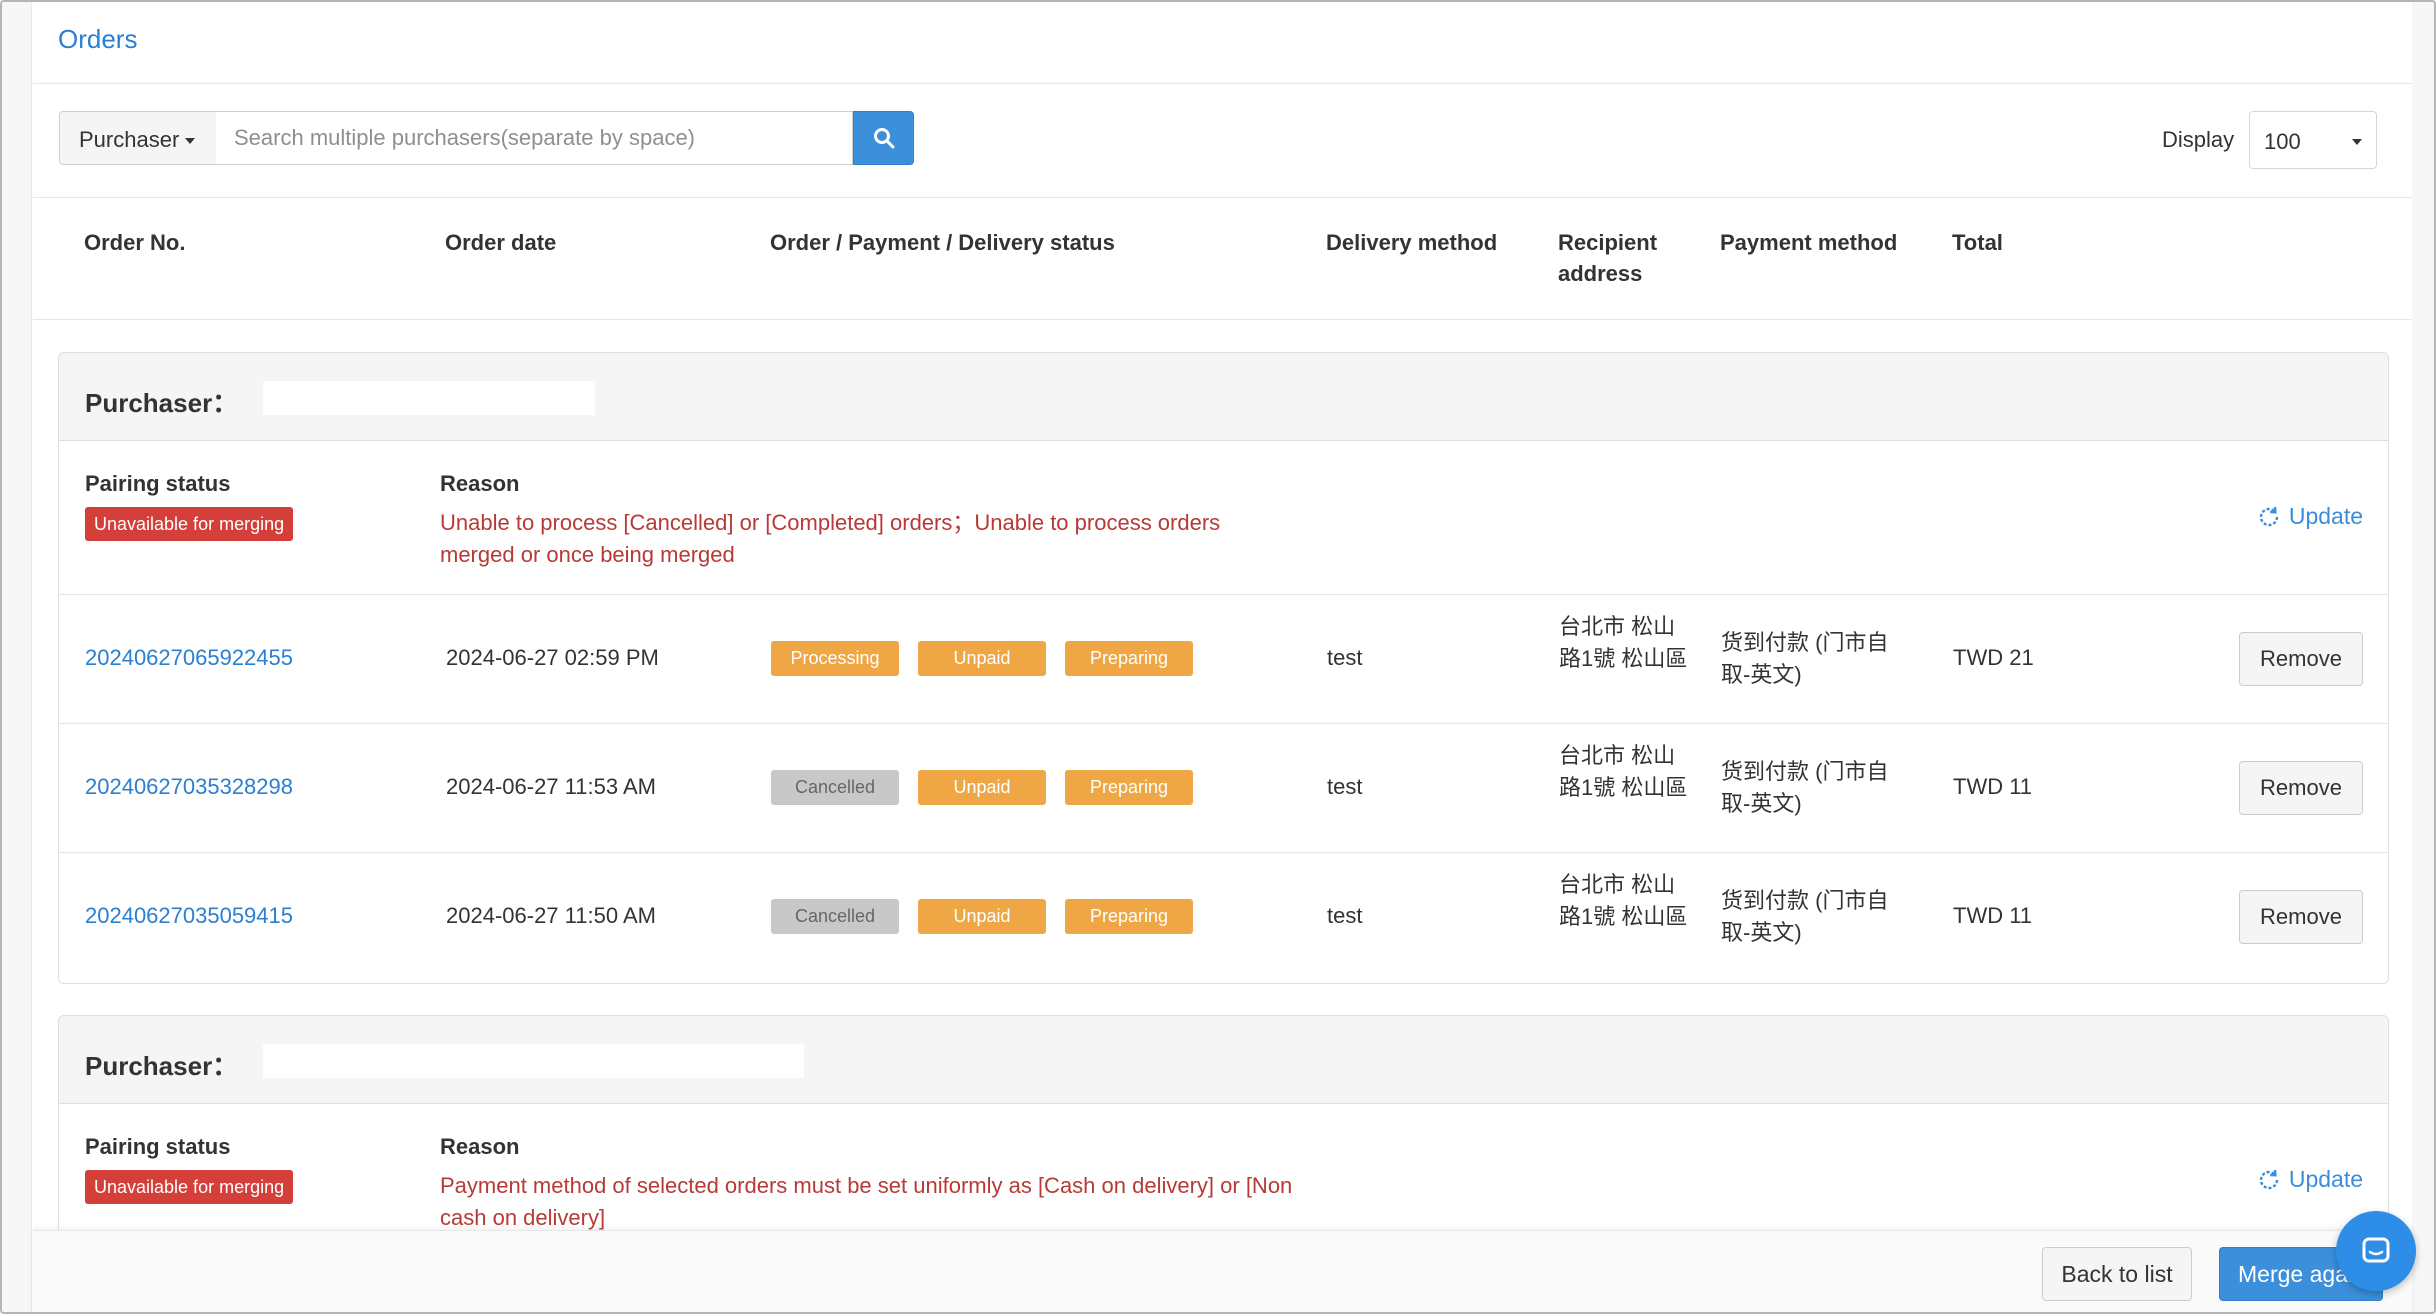  I want to click on order-number-link: 20240627065922455, so click(189, 658).